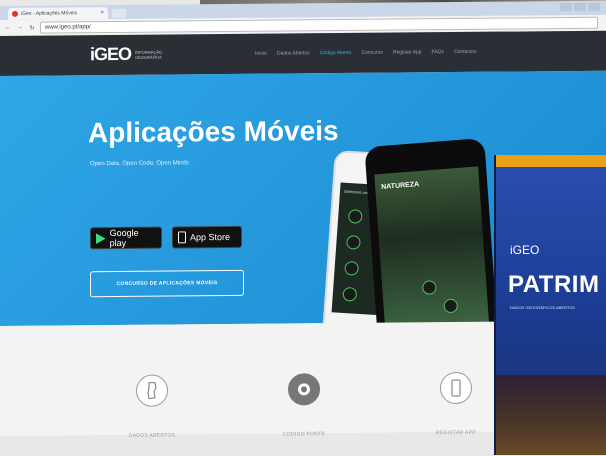 This screenshot has width=606, height=456. I want to click on hero-title: Aplicações Móveis, so click(213, 132).